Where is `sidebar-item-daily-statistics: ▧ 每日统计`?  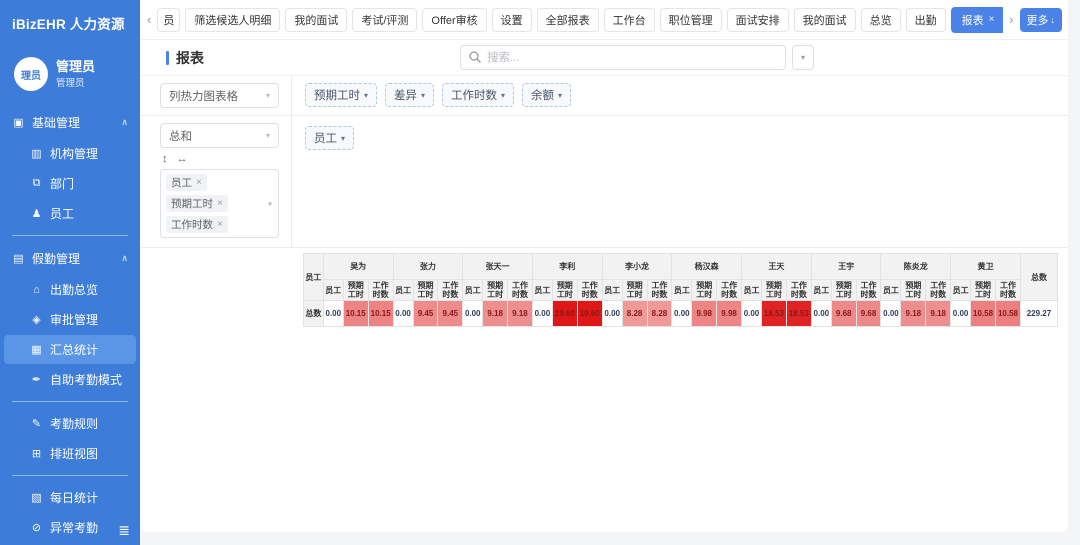
sidebar-item-daily-statistics: ▧ 每日统计 is located at coordinates (70, 497).